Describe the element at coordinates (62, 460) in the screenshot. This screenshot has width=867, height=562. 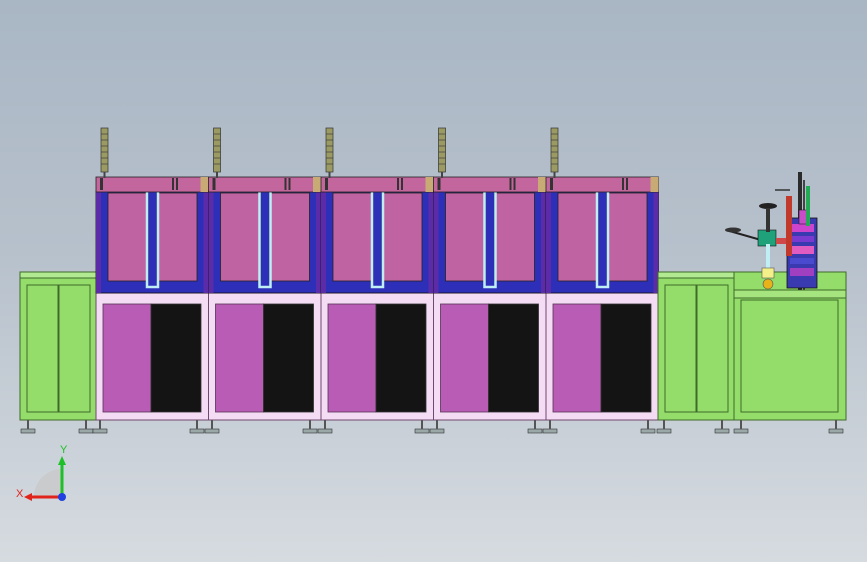
I see `y-axis-arrowhead` at that location.